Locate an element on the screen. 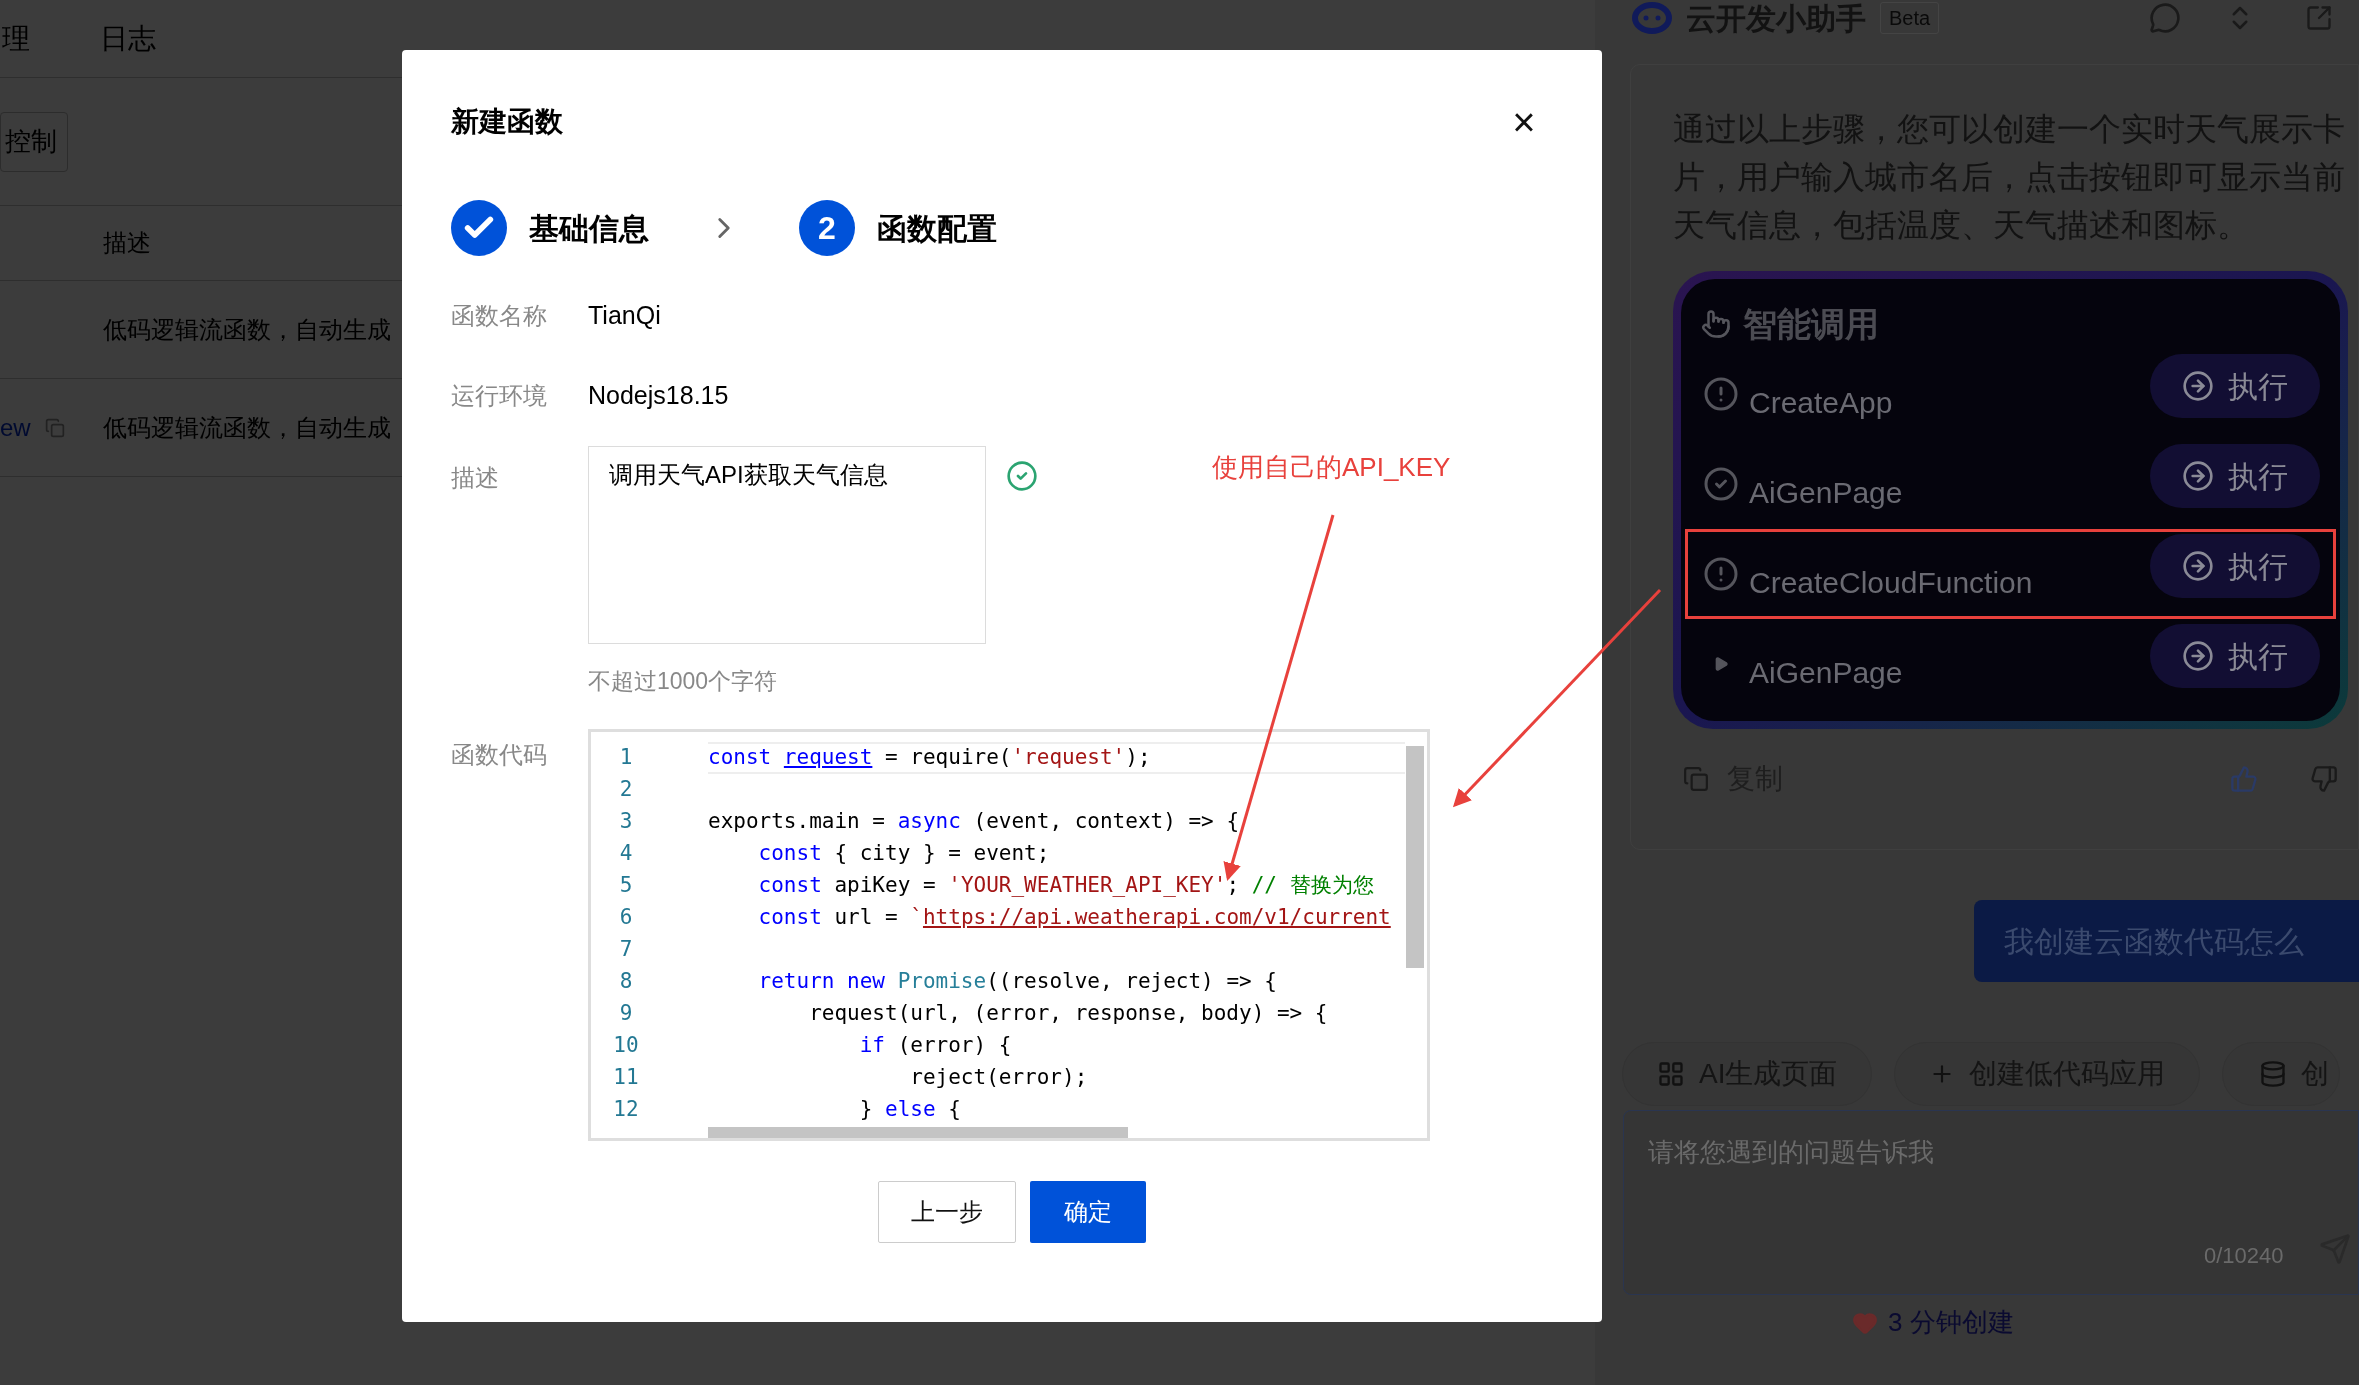  tool-name: CreateApp is located at coordinates (1821, 402).